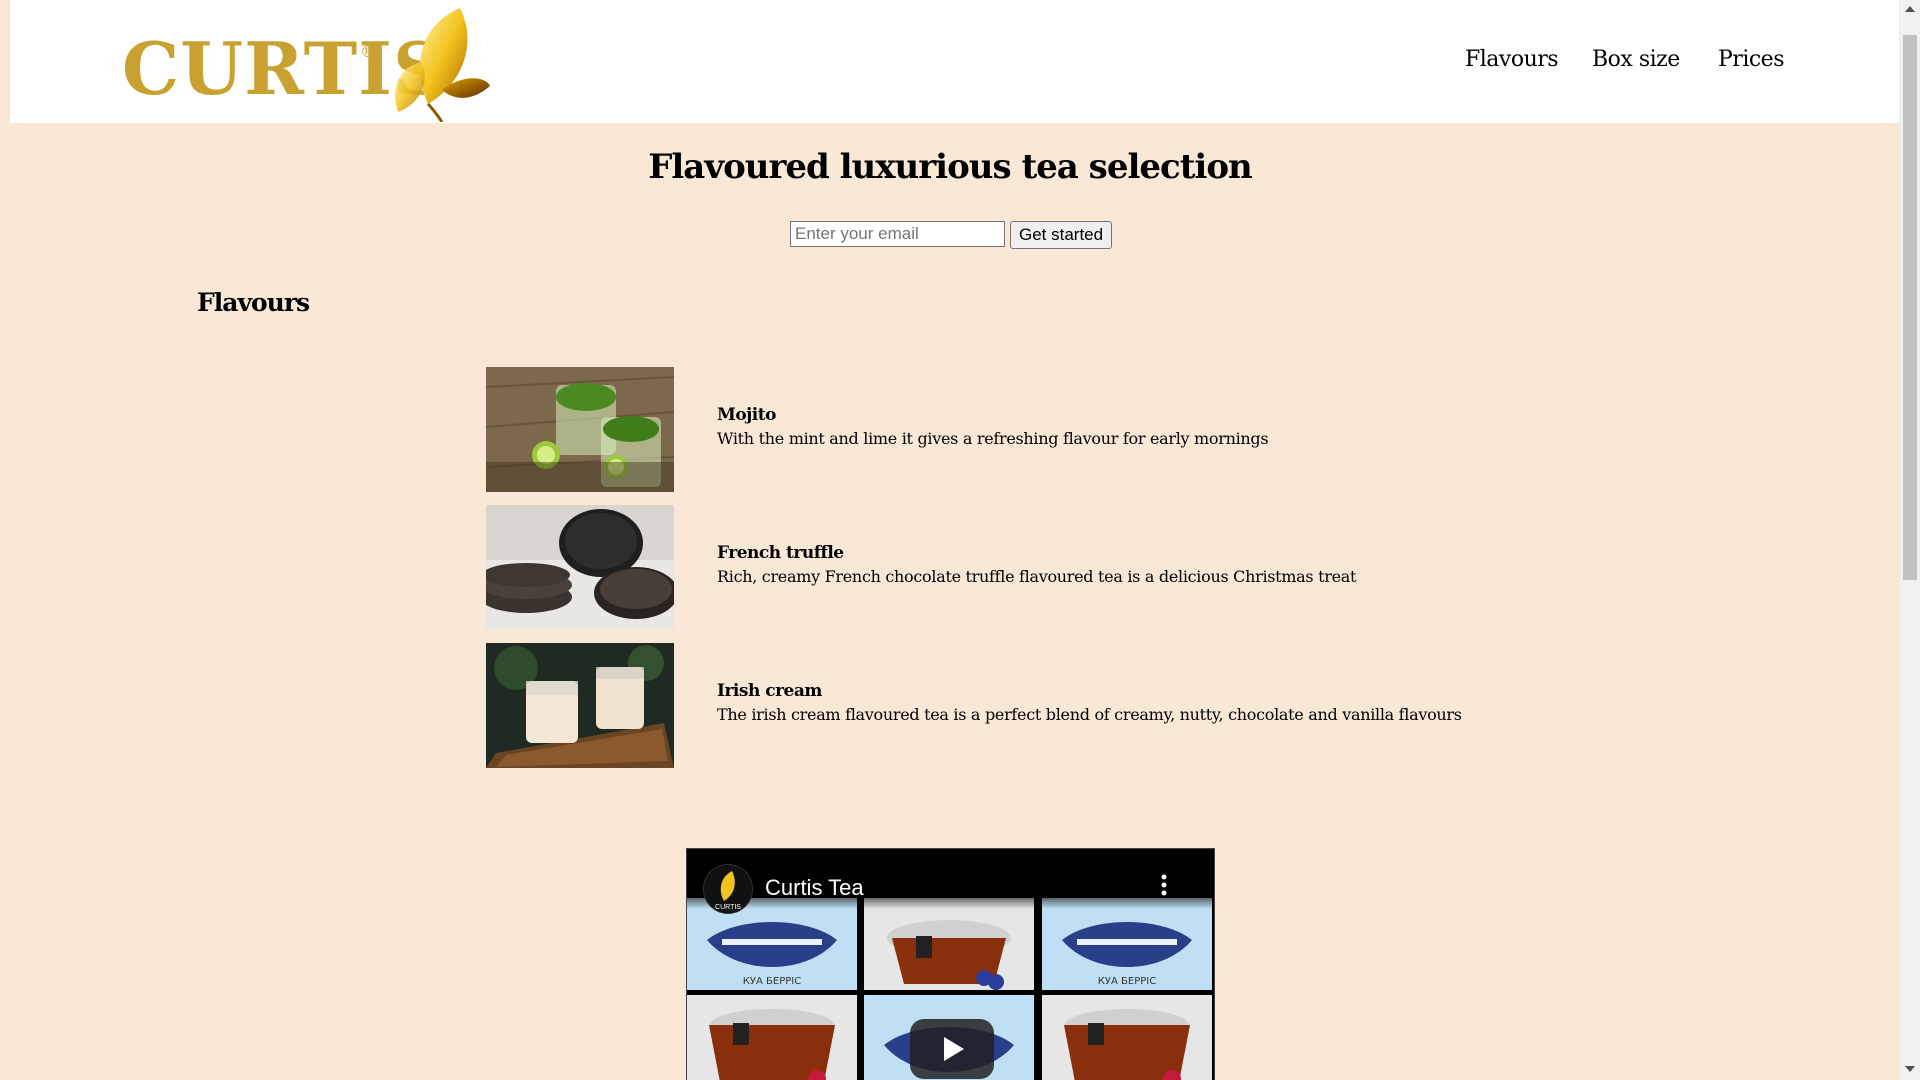 The width and height of the screenshot is (1920, 1080). I want to click on video-player: CURTIS Curtis Tea КУА БЕРРІС КУА БЕРРІС, so click(950, 964).